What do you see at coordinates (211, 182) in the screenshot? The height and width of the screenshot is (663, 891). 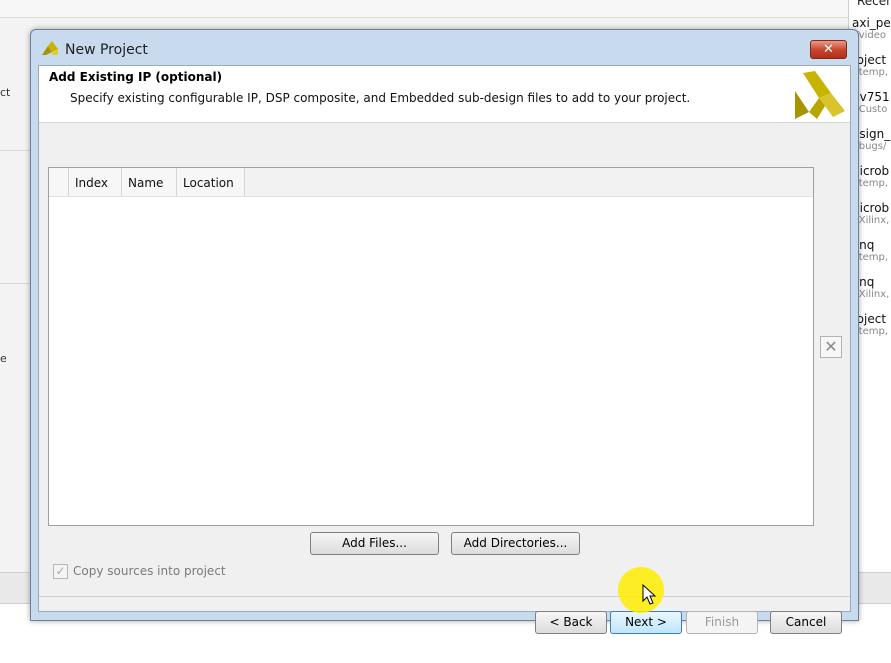 I see `column-header-location: Location` at bounding box center [211, 182].